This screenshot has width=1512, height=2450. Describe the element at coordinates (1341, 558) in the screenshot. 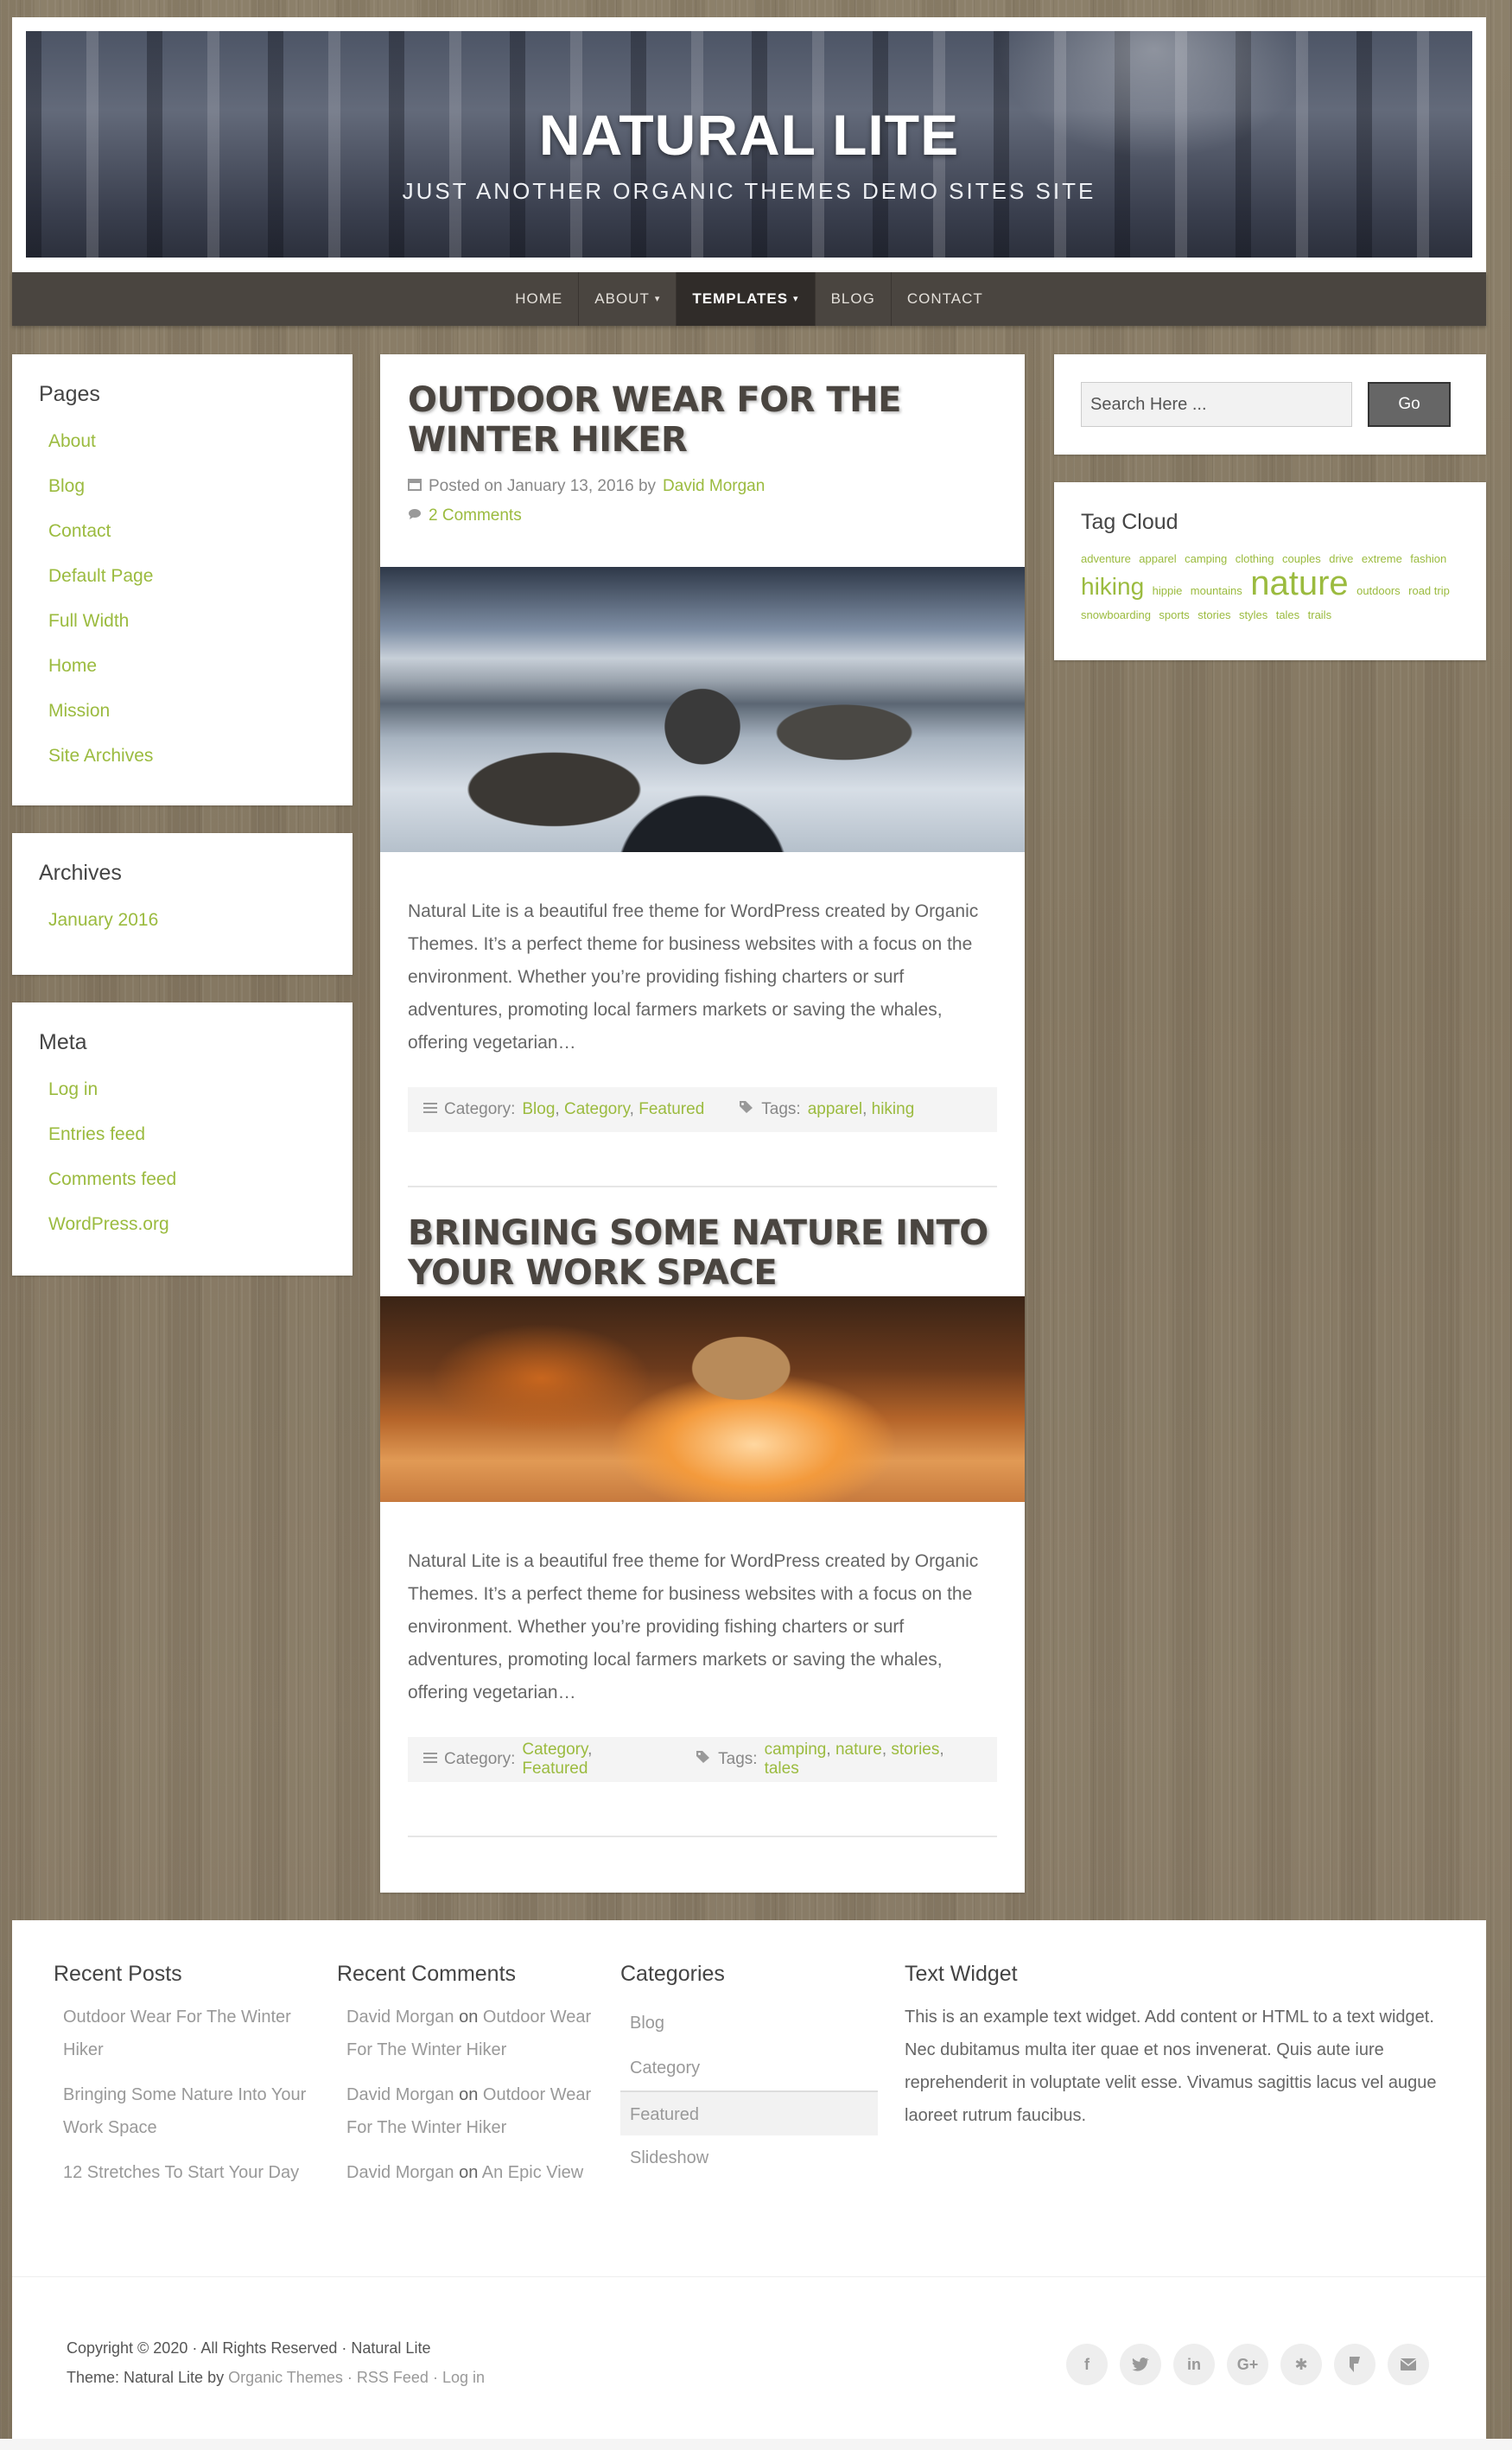

I see `tag-link: drive` at that location.